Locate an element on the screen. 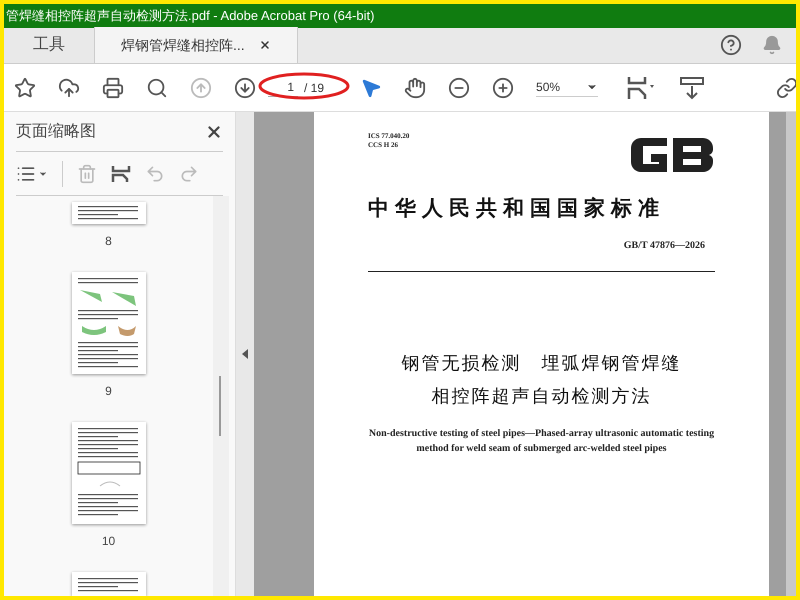 Image resolution: width=800 pixels, height=600 pixels. zoom-out-icon is located at coordinates (459, 87).